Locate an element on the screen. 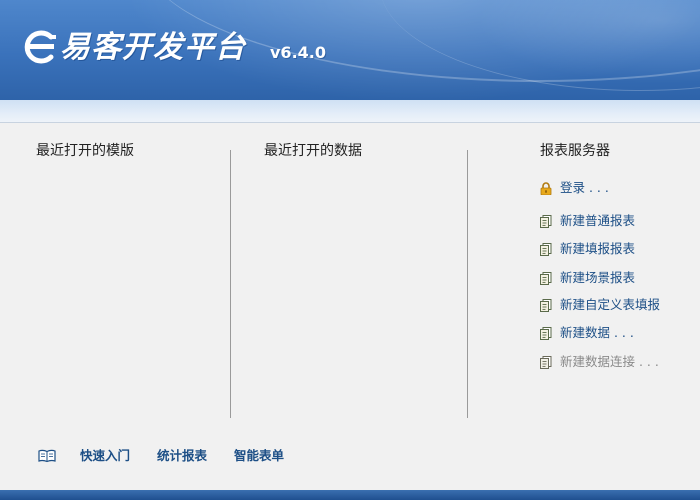 The image size is (700, 500). e-logo-icon is located at coordinates (40, 47).